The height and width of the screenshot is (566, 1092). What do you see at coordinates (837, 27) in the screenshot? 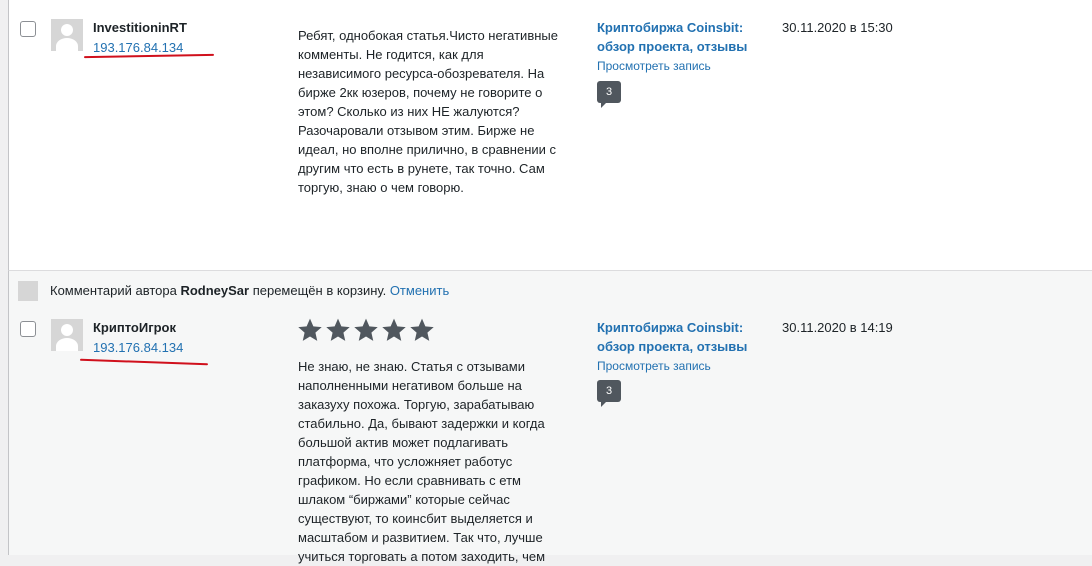
I see `comment-date: 30.11.2020 в 15:30` at bounding box center [837, 27].